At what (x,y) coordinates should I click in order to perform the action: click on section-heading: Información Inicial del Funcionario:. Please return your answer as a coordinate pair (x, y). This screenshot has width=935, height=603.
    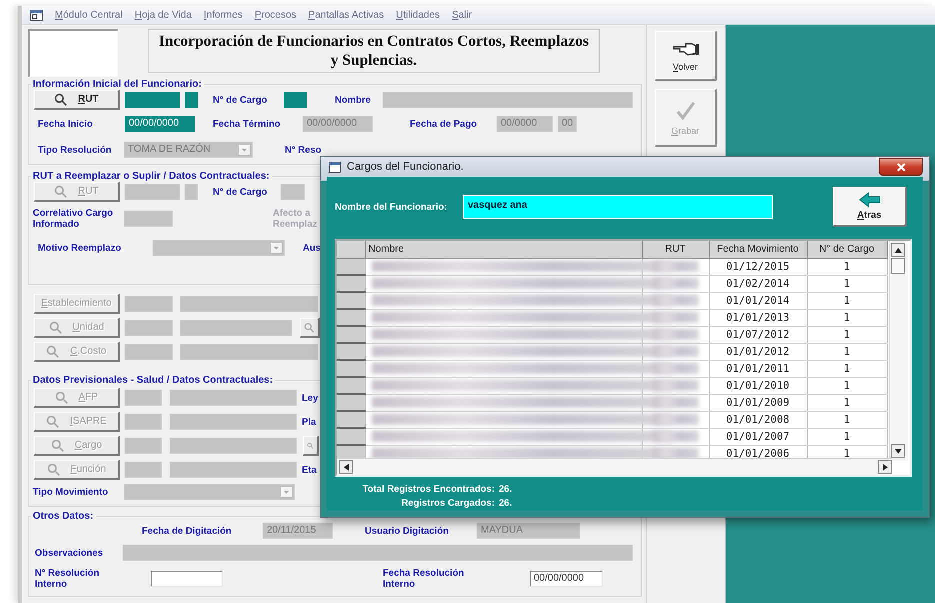
    Looking at the image, I should click on (117, 84).